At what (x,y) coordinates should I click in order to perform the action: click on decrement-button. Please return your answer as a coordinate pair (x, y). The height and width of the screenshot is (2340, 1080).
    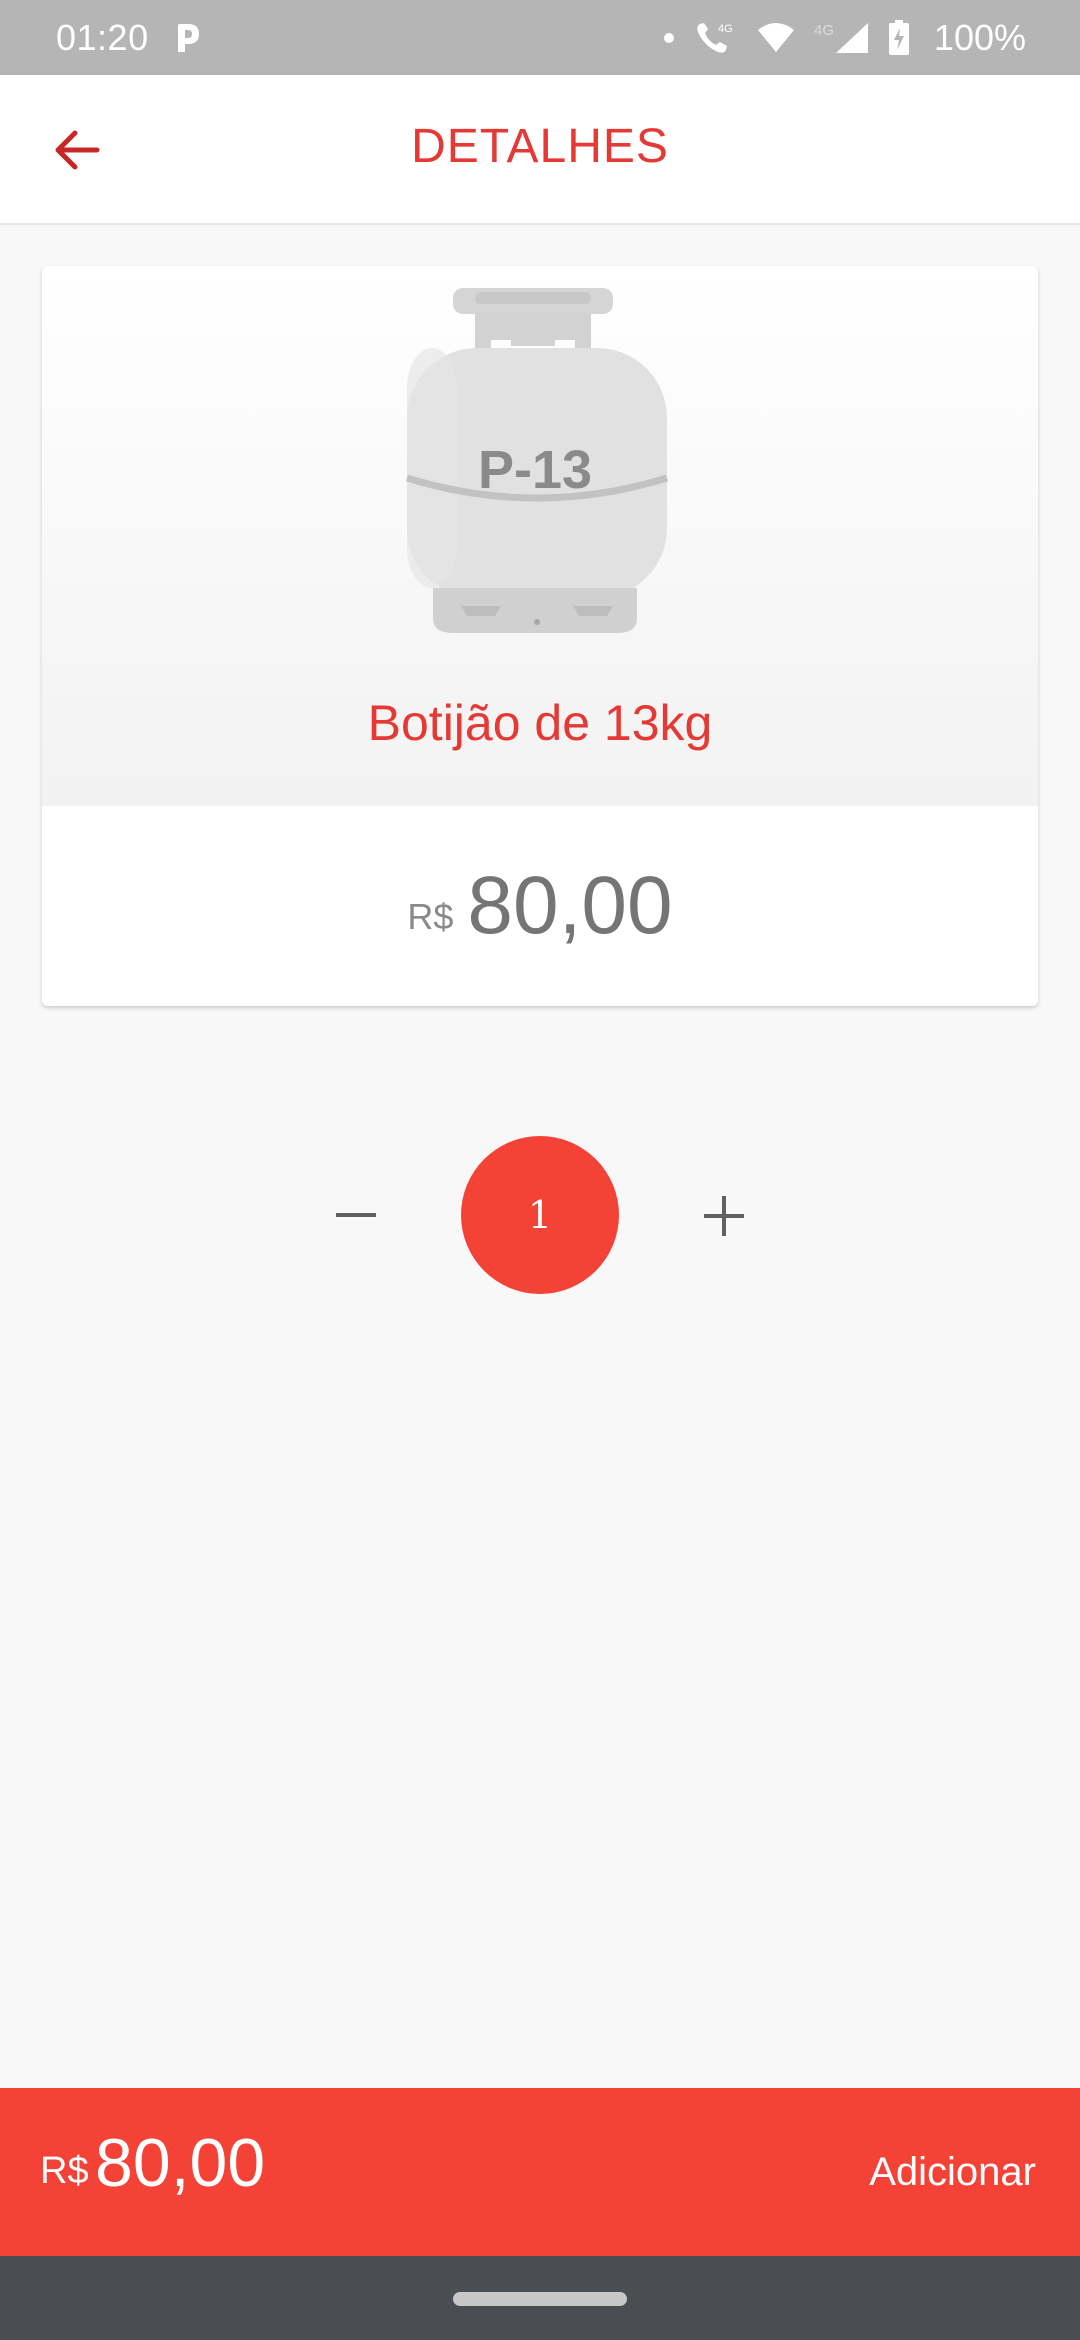
    Looking at the image, I should click on (356, 1216).